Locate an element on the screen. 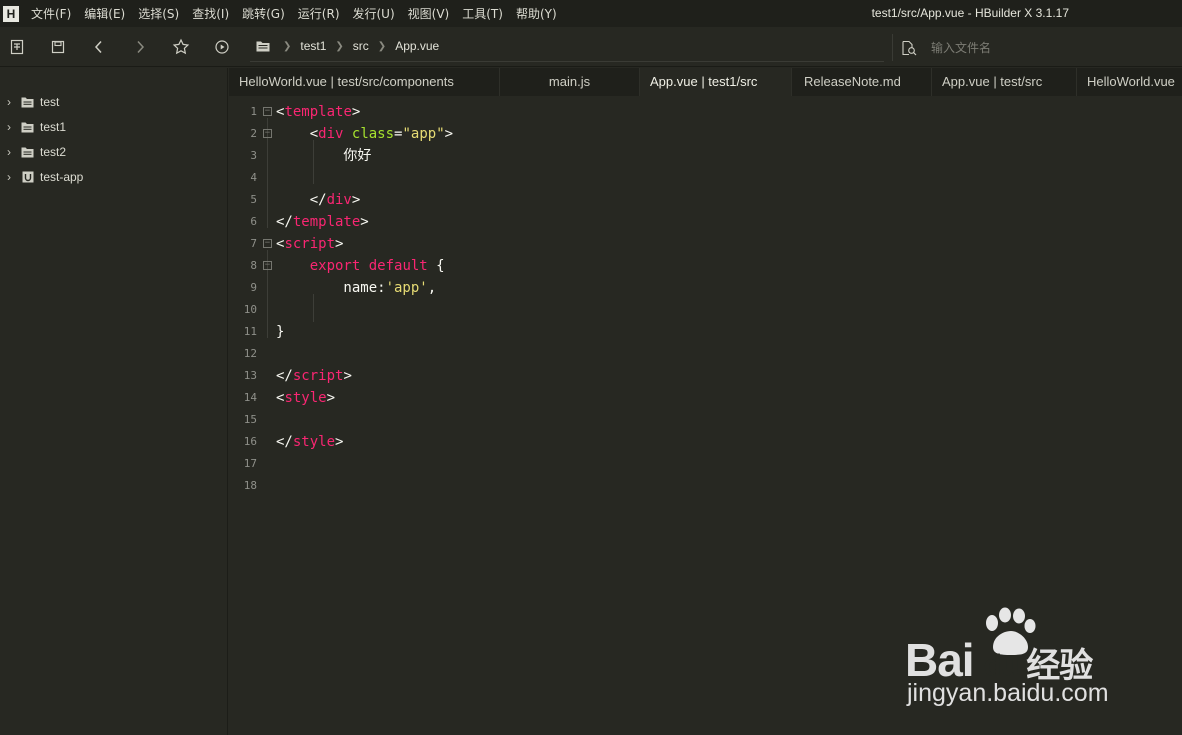  code-line: 5 </div> is located at coordinates (705, 200).